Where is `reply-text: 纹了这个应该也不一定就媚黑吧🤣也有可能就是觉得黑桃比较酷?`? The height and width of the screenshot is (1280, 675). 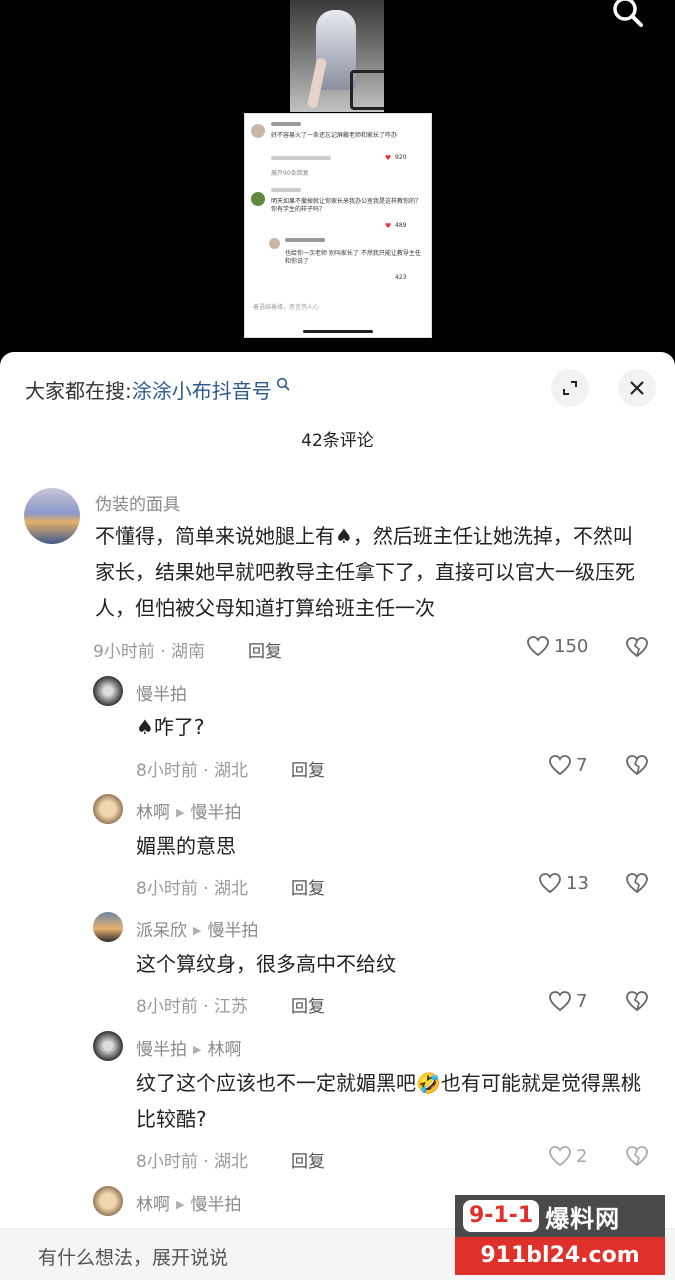
reply-text: 纹了这个应该也不一定就媚黑吧🤣也有可能就是觉得黑桃比较酷? is located at coordinates (388, 1101).